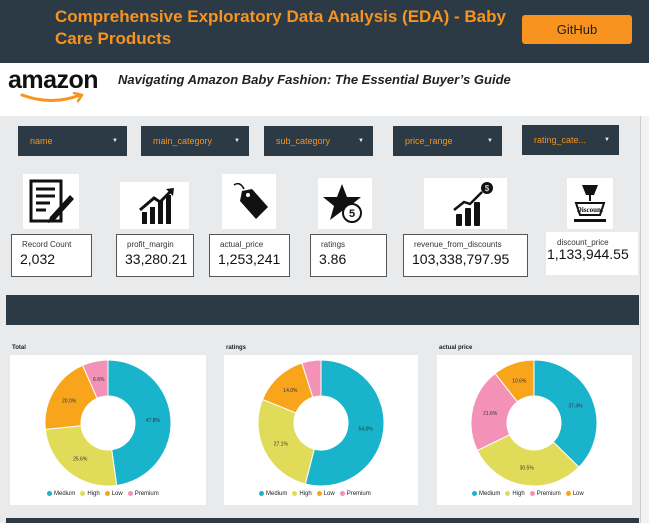  Describe the element at coordinates (183, 141) in the screenshot. I see `filter-label: main_category` at that location.